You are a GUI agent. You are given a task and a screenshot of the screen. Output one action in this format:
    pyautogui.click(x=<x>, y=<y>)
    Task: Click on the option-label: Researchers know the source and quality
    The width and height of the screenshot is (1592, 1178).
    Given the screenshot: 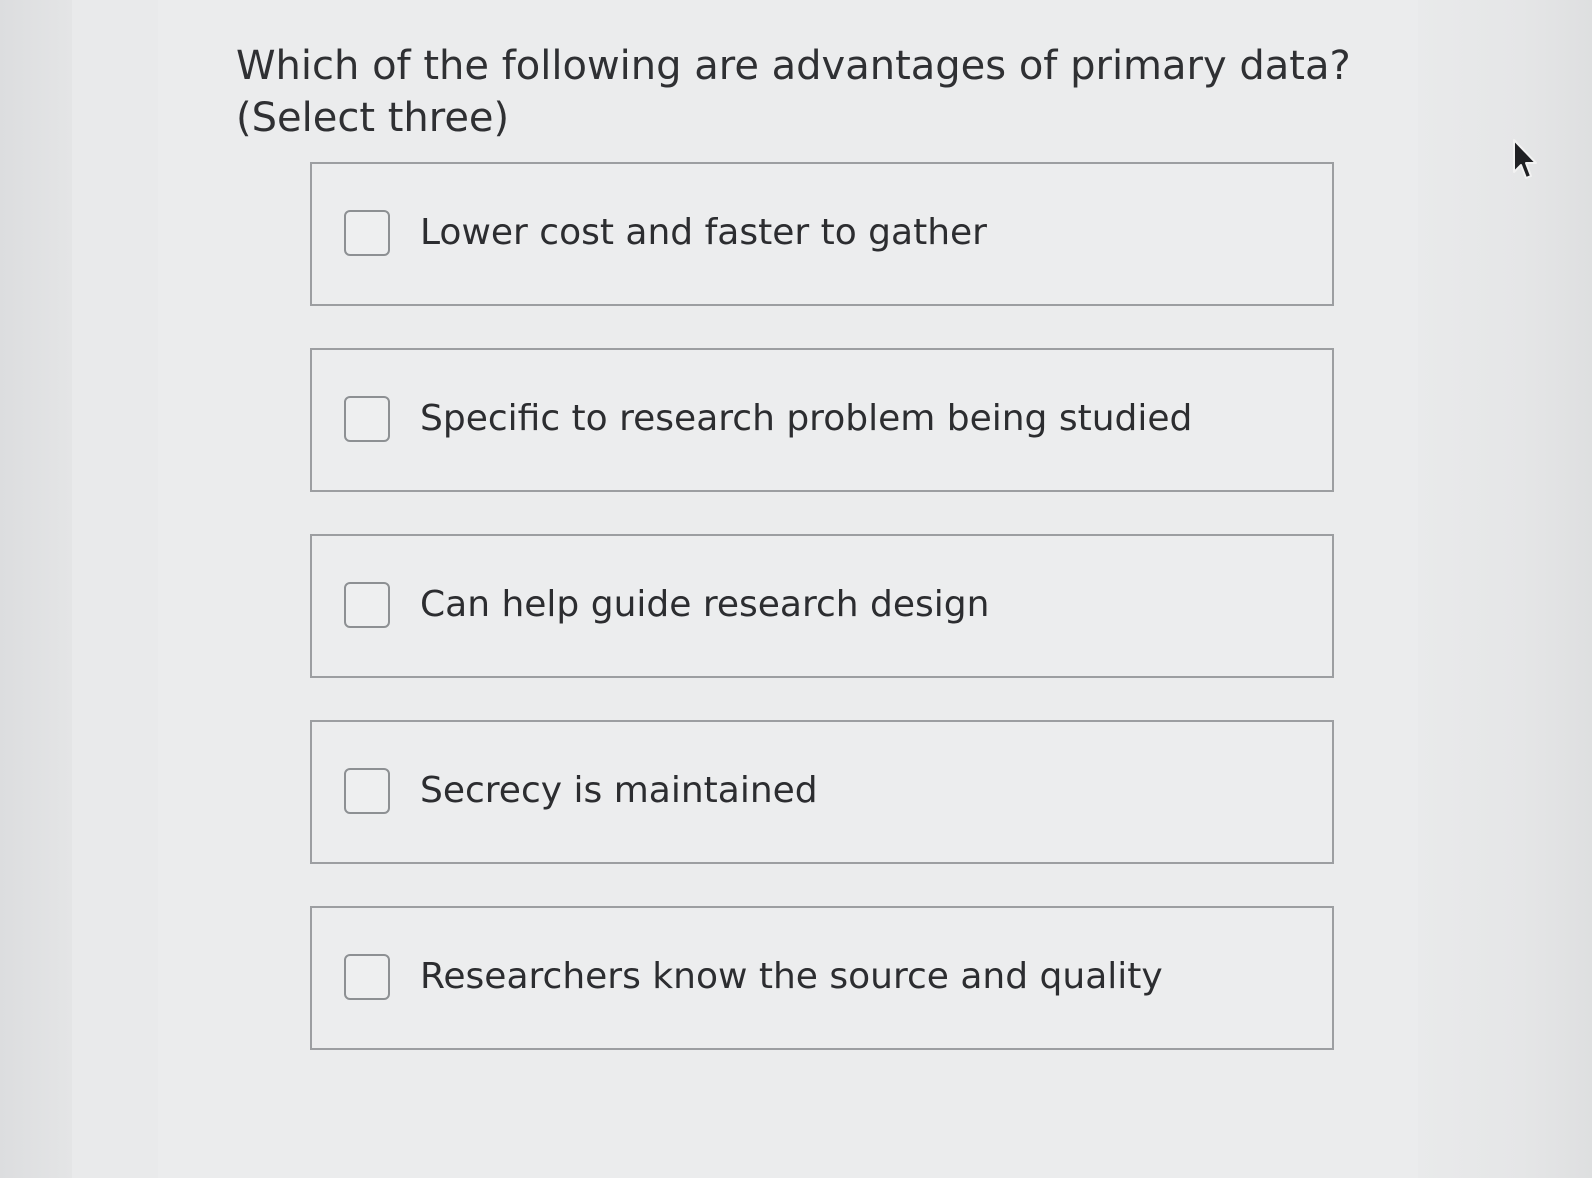 What is the action you would take?
    pyautogui.click(x=791, y=976)
    